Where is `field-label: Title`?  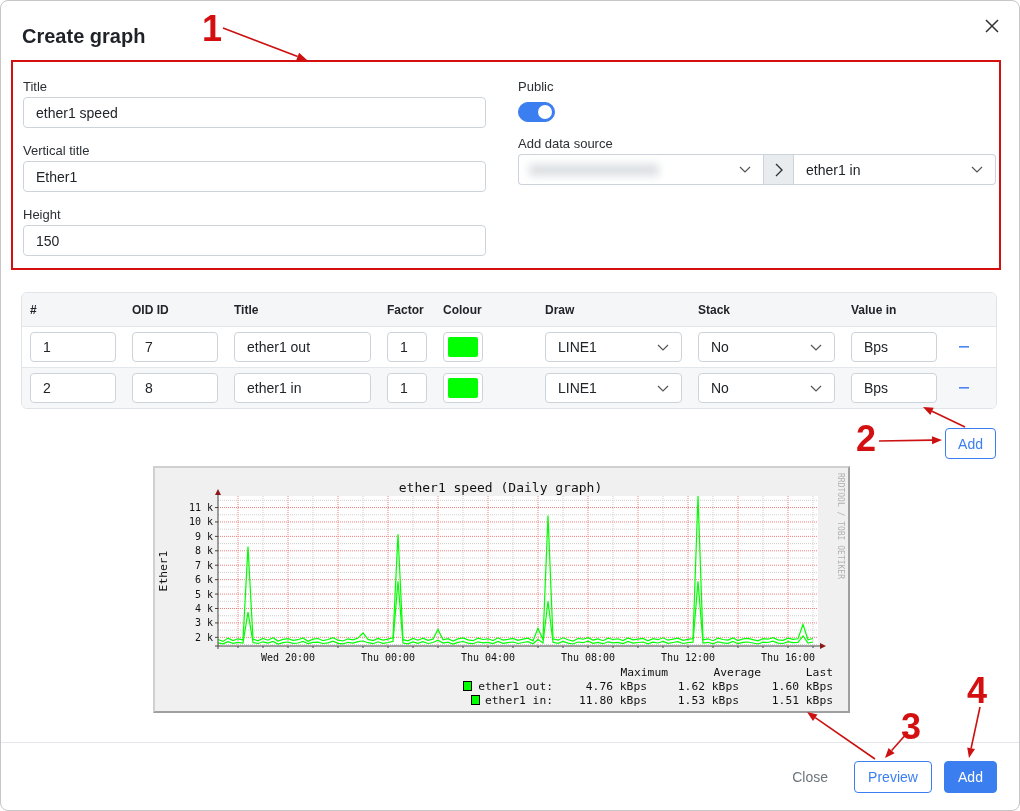
field-label: Title is located at coordinates (36, 87).